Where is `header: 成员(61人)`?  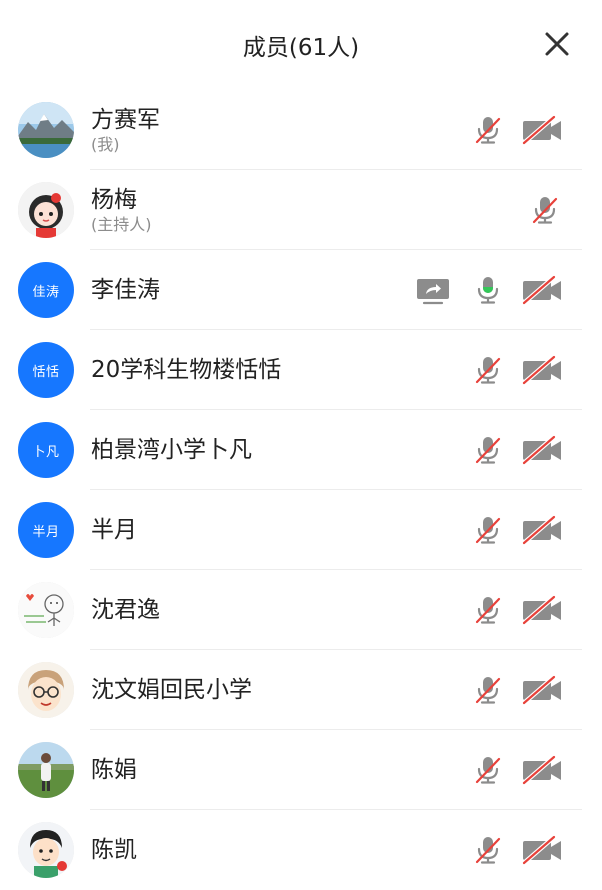 header: 成员(61人) is located at coordinates (301, 45).